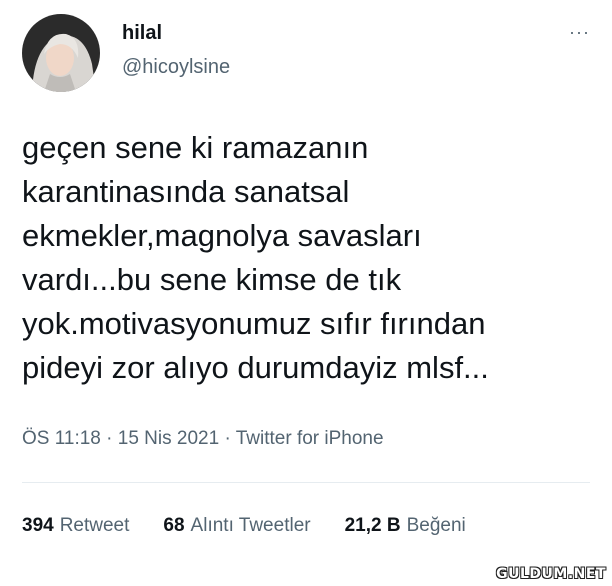 The image size is (612, 586). What do you see at coordinates (310, 438) in the screenshot?
I see `tweet-source: Twitter for iPhone` at bounding box center [310, 438].